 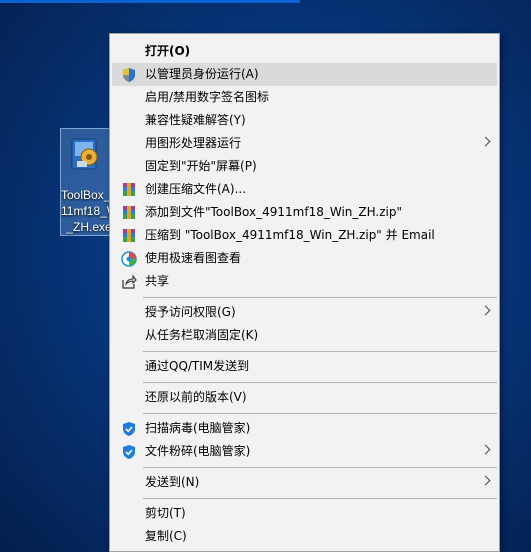 What do you see at coordinates (190, 312) in the screenshot?
I see `menu-item-label: 授予访问权限(G)` at bounding box center [190, 312].